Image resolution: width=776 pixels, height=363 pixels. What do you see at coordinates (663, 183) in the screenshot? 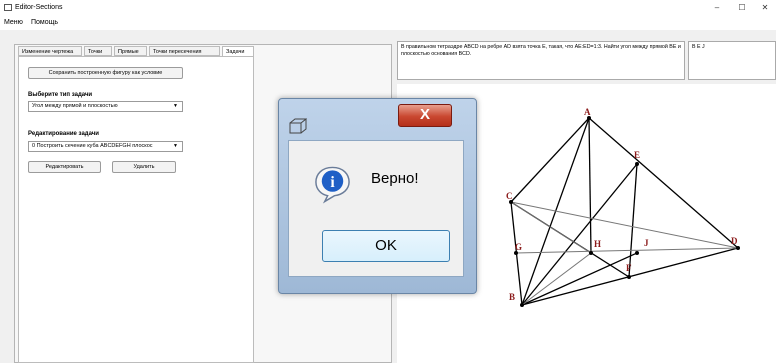
I see `edge-ad` at bounding box center [663, 183].